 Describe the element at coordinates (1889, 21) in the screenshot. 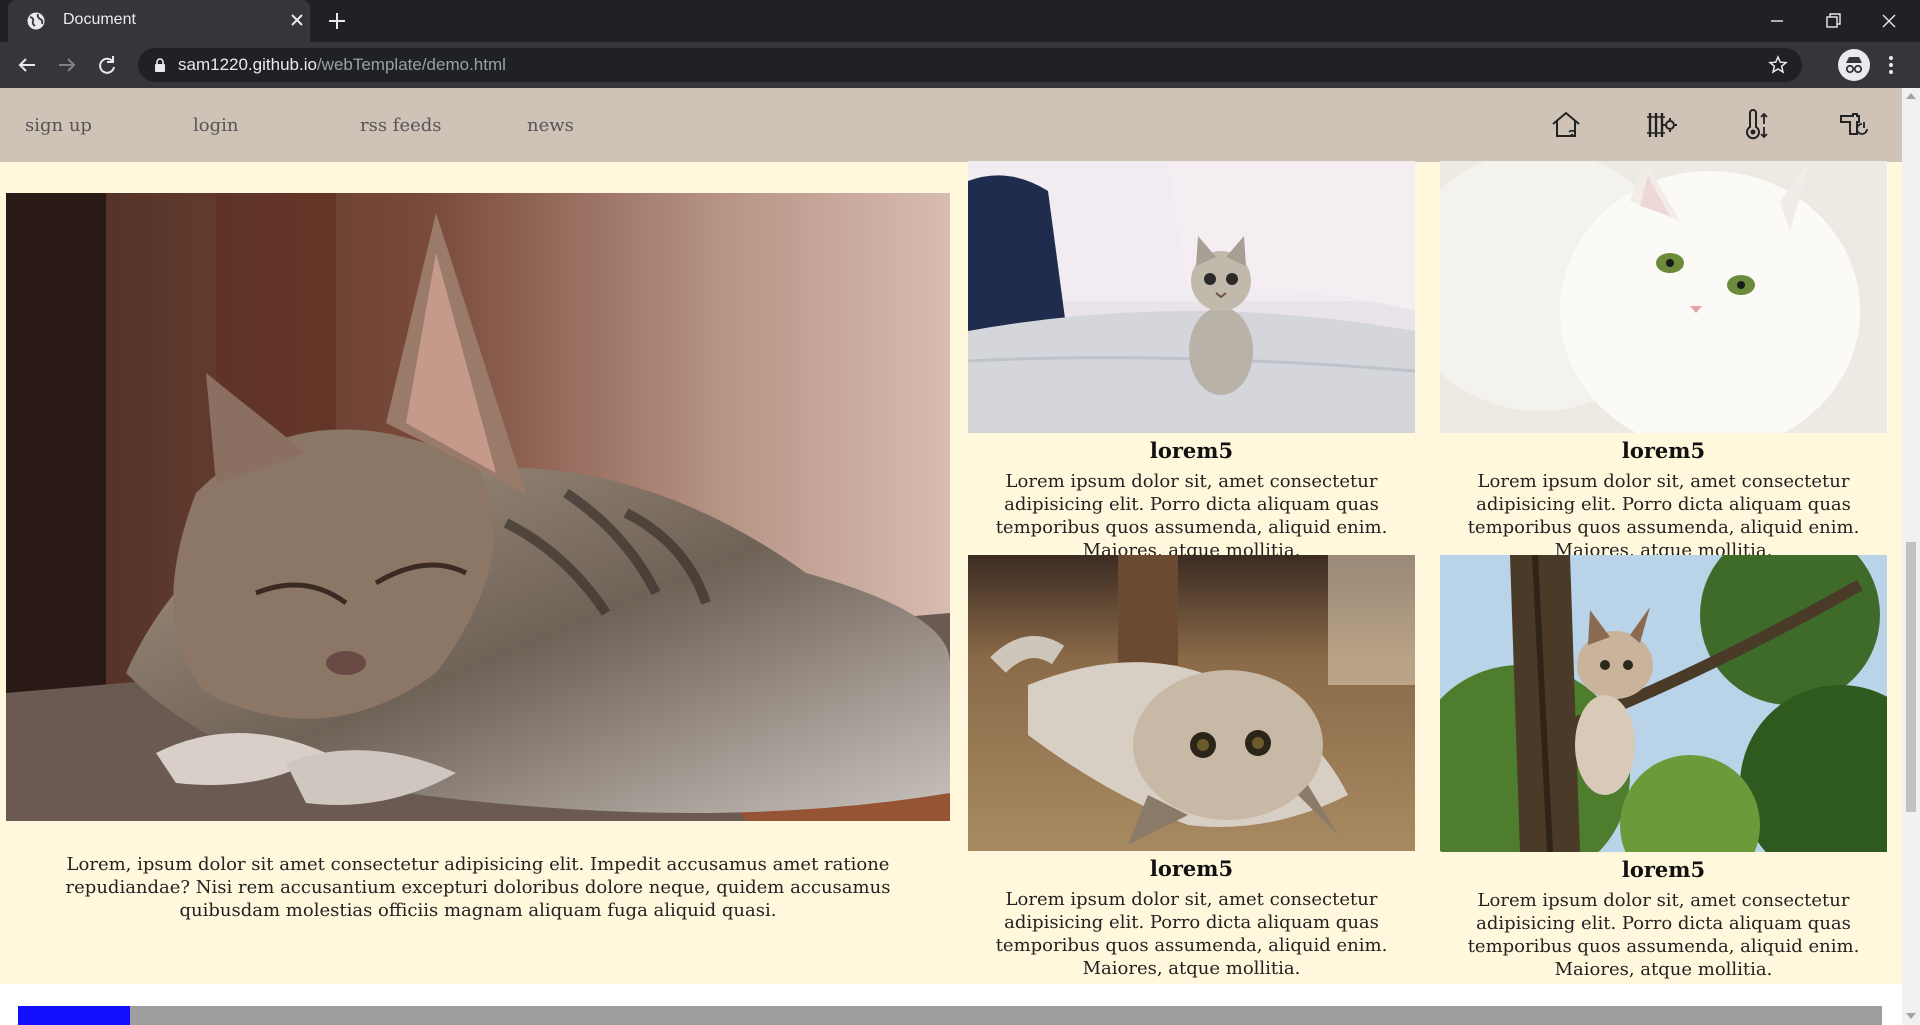

I see `close-window-icon` at that location.